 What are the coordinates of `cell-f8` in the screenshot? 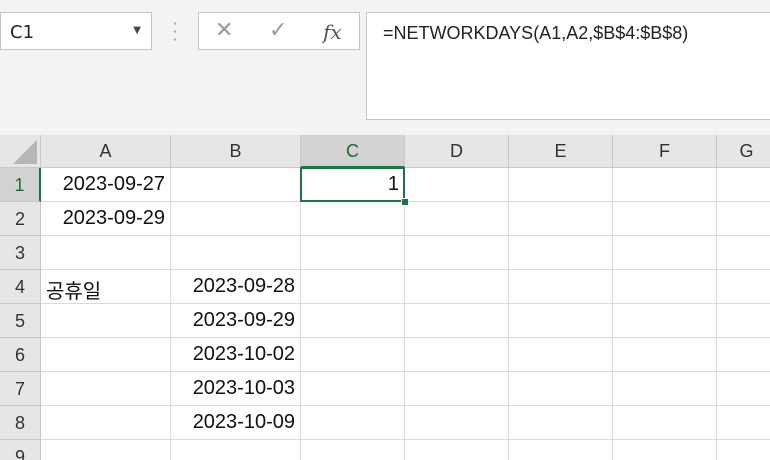 It's located at (665, 423).